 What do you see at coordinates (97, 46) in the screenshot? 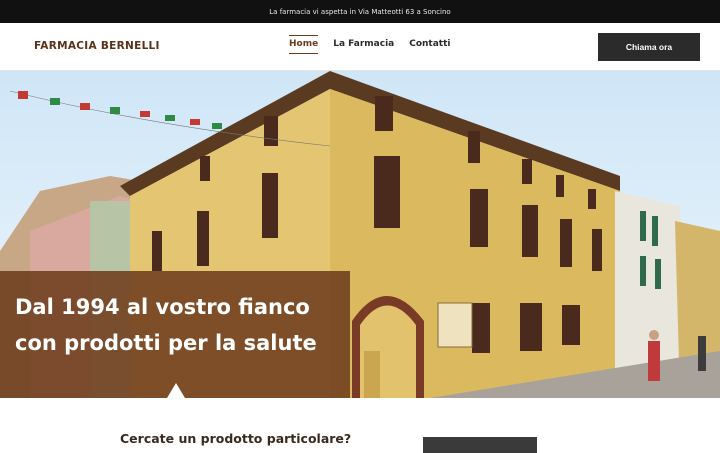
I see `site-logo: FARMACIA BERNELLI` at bounding box center [97, 46].